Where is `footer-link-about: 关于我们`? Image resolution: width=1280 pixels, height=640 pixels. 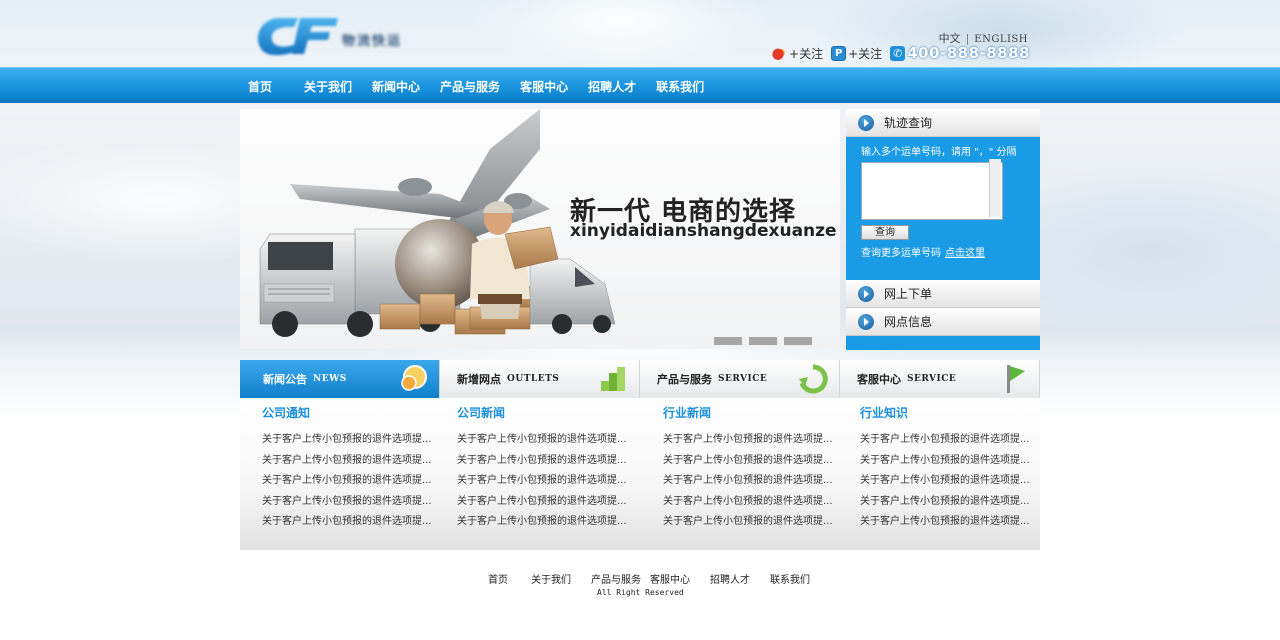
footer-link-about: 关于我们 is located at coordinates (551, 578).